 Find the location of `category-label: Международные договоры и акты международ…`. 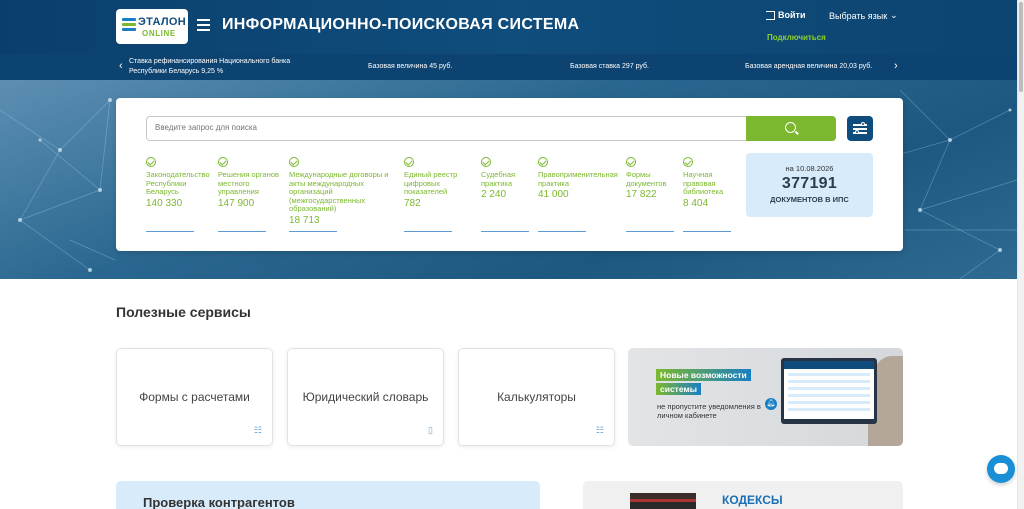

category-label: Международные договоры и акты международ… is located at coordinates (339, 192).